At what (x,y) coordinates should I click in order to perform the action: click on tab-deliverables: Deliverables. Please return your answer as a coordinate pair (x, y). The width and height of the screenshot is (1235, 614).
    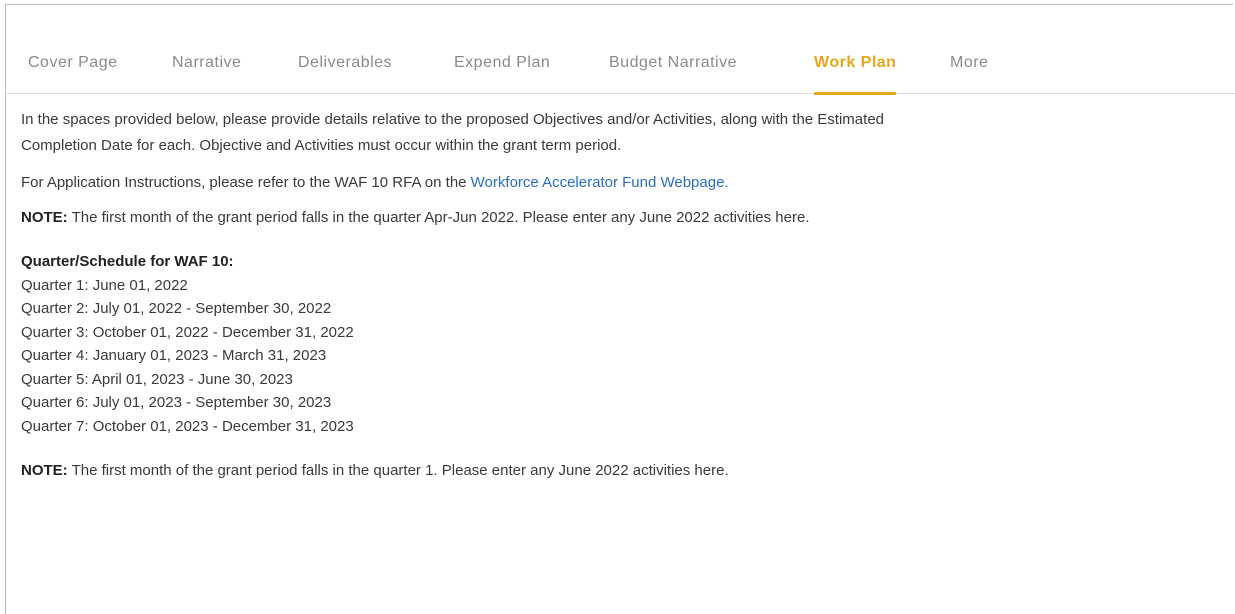
    Looking at the image, I should click on (345, 71).